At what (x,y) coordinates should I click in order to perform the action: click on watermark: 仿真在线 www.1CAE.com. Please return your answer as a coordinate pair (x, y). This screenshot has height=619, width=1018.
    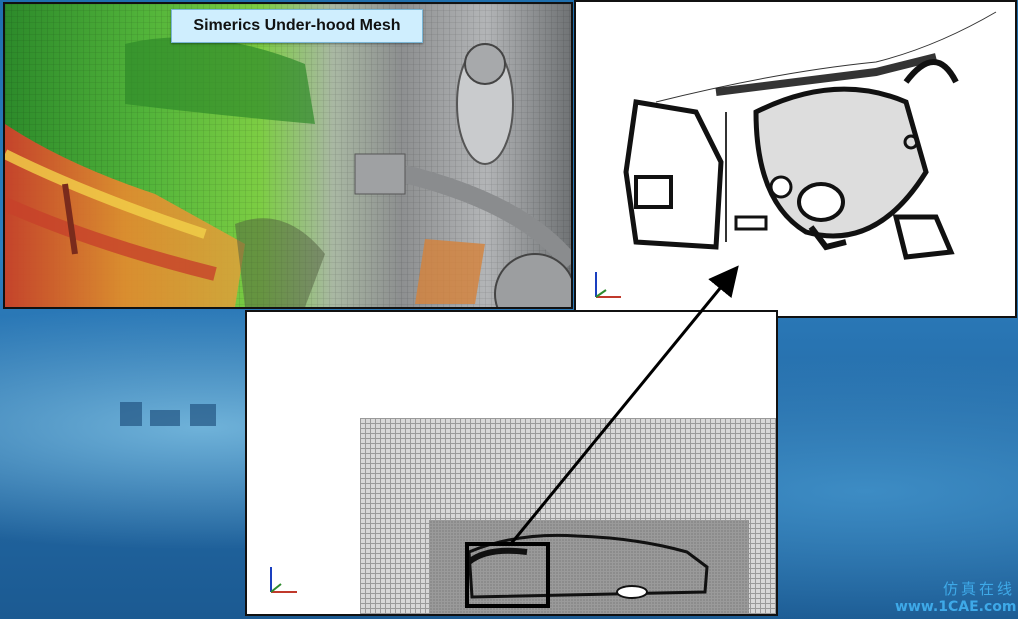
    Looking at the image, I should click on (956, 598).